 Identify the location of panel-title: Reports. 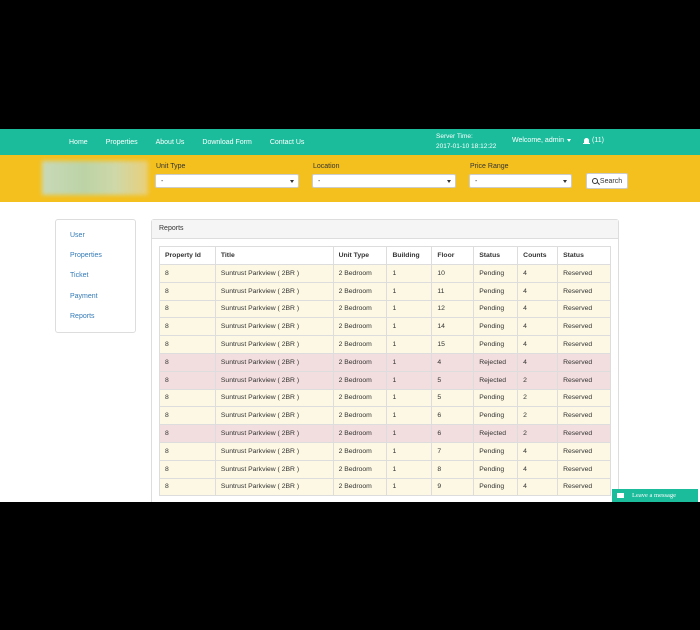
(385, 229).